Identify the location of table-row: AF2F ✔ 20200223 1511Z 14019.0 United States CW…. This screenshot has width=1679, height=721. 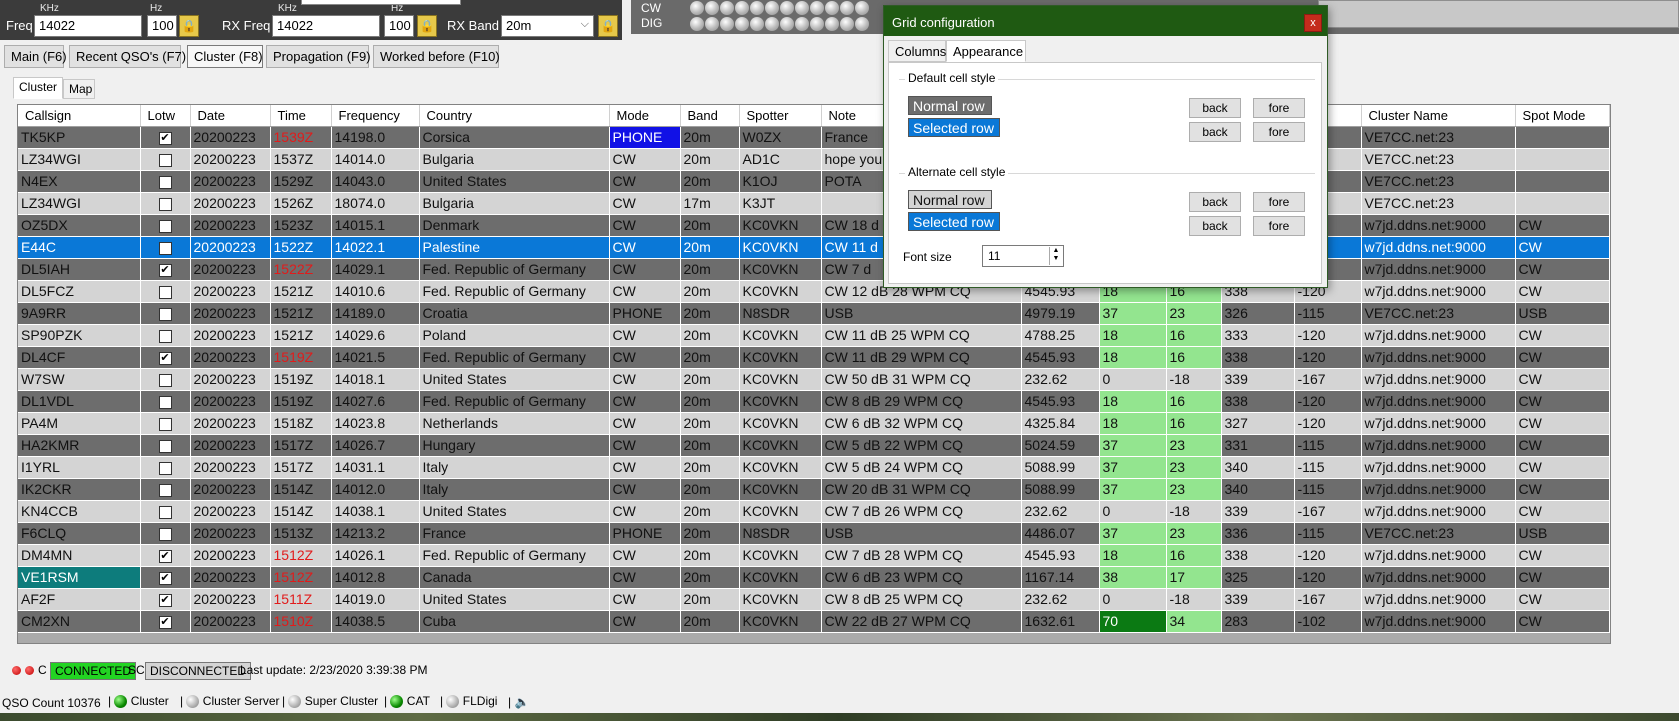
(814, 599).